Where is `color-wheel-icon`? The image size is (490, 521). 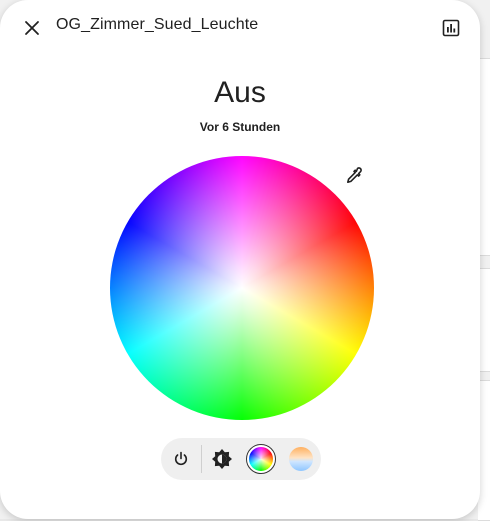
color-wheel-icon is located at coordinates (261, 459).